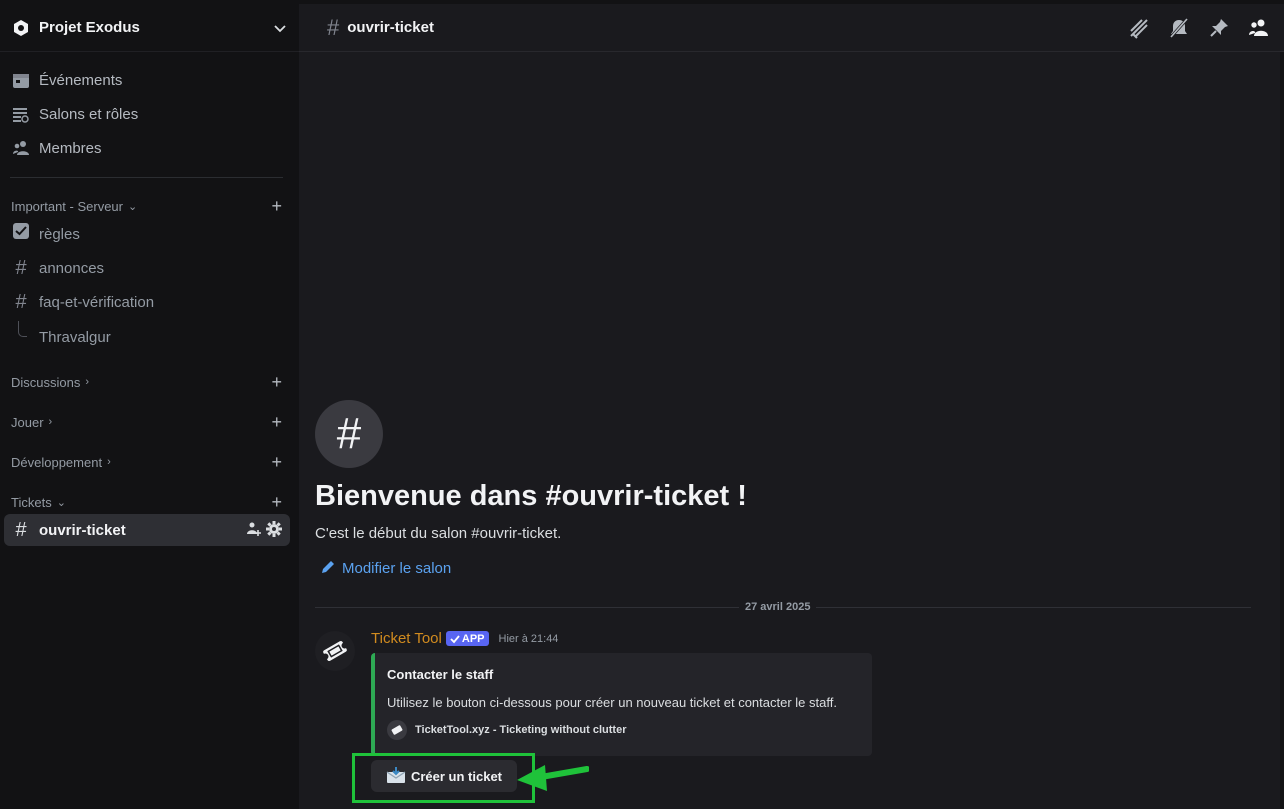 This screenshot has width=1284, height=809. What do you see at coordinates (146, 177) in the screenshot?
I see `sidebar-divider` at bounding box center [146, 177].